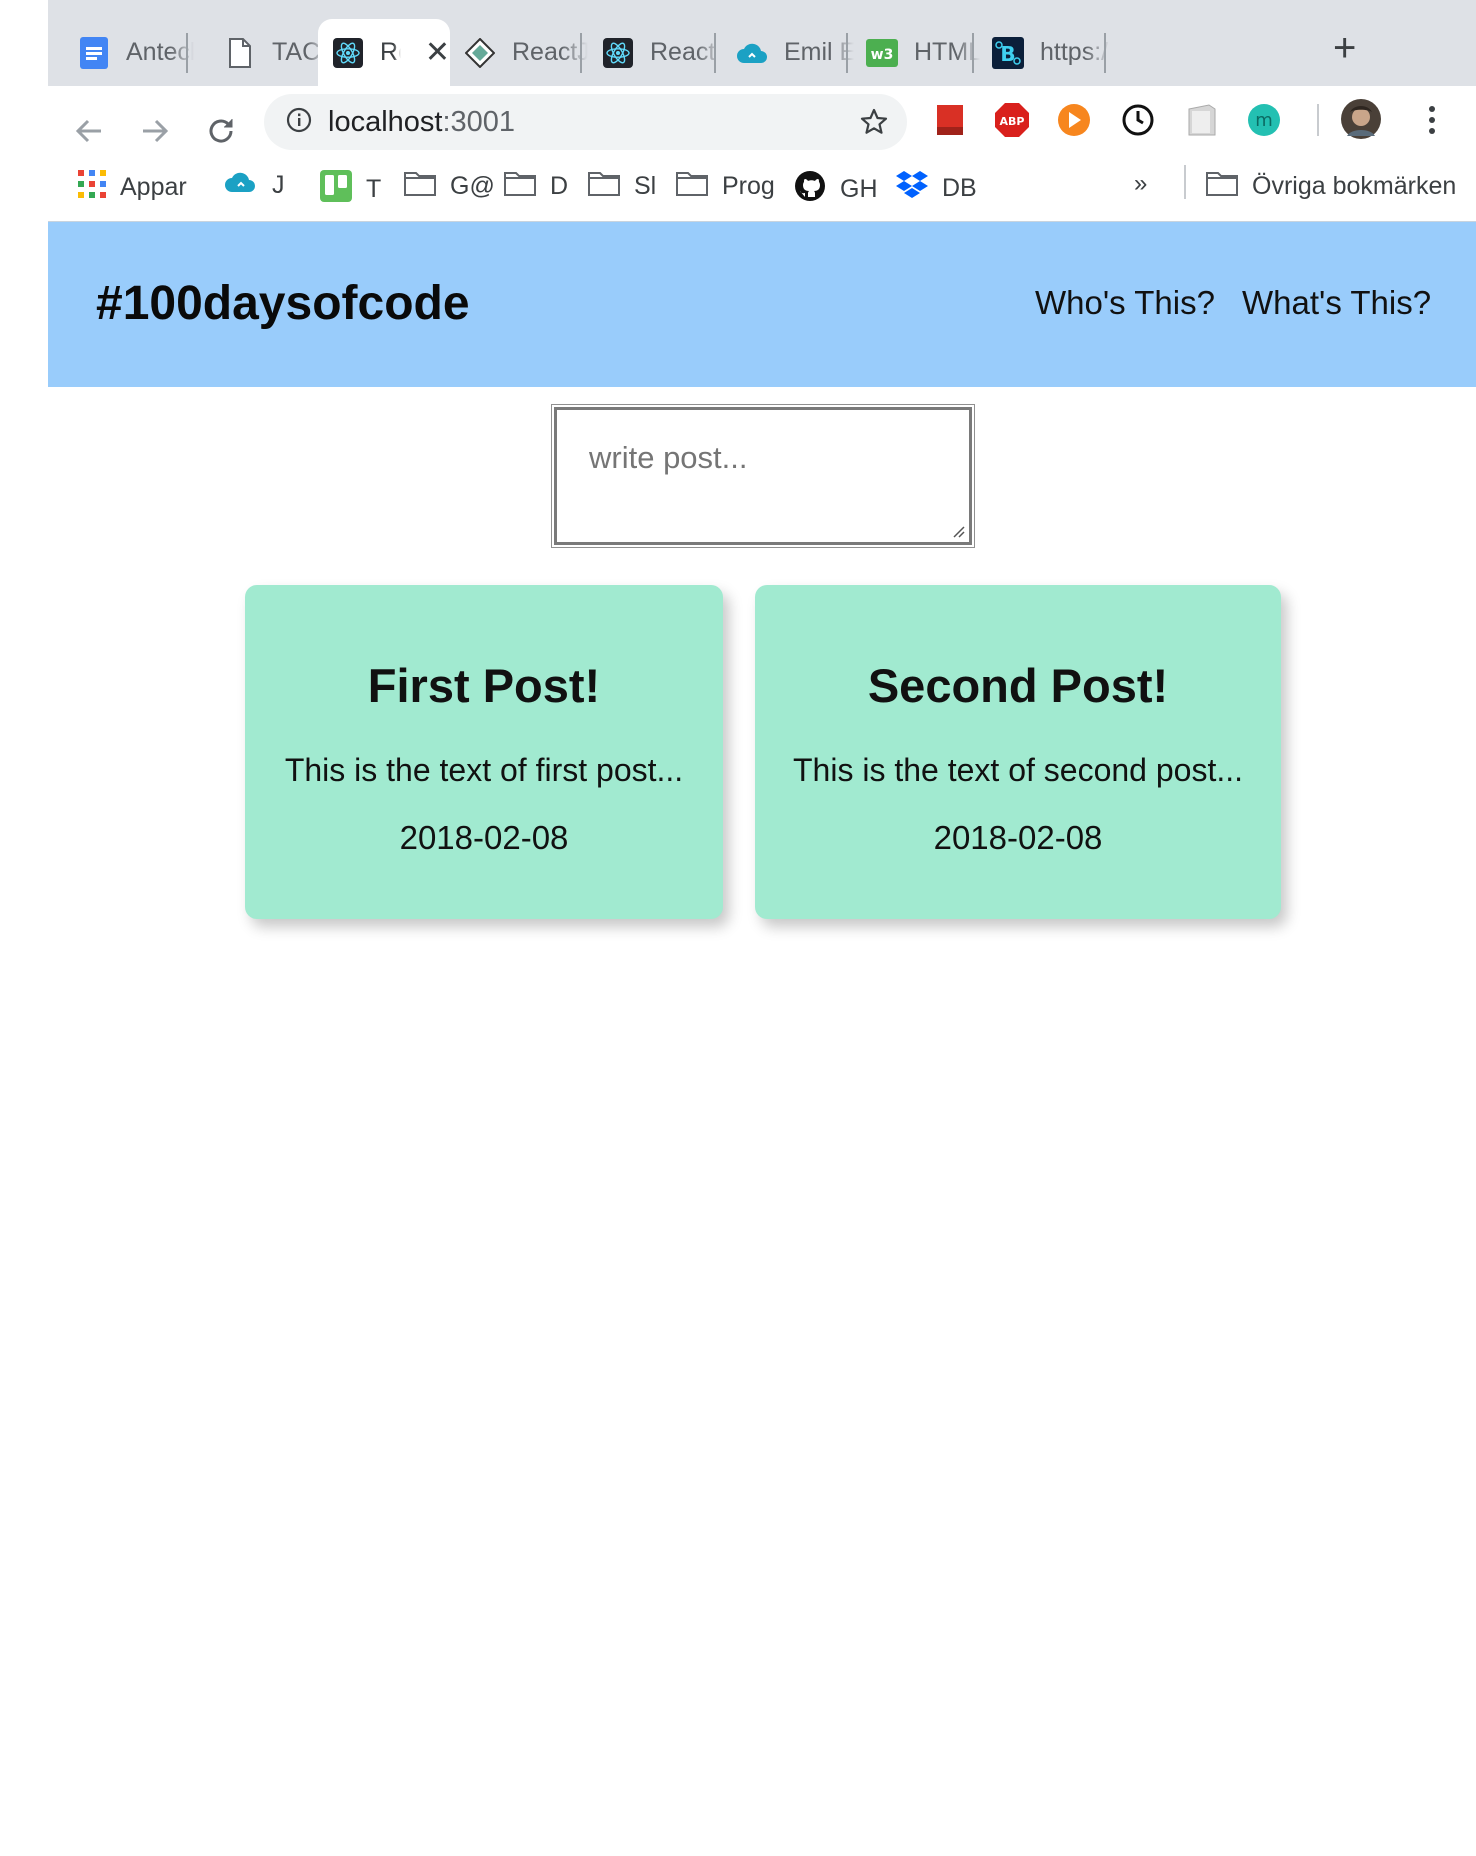 This screenshot has width=1476, height=1856. I want to click on tab-emil: Emil Er, so click(788, 52).